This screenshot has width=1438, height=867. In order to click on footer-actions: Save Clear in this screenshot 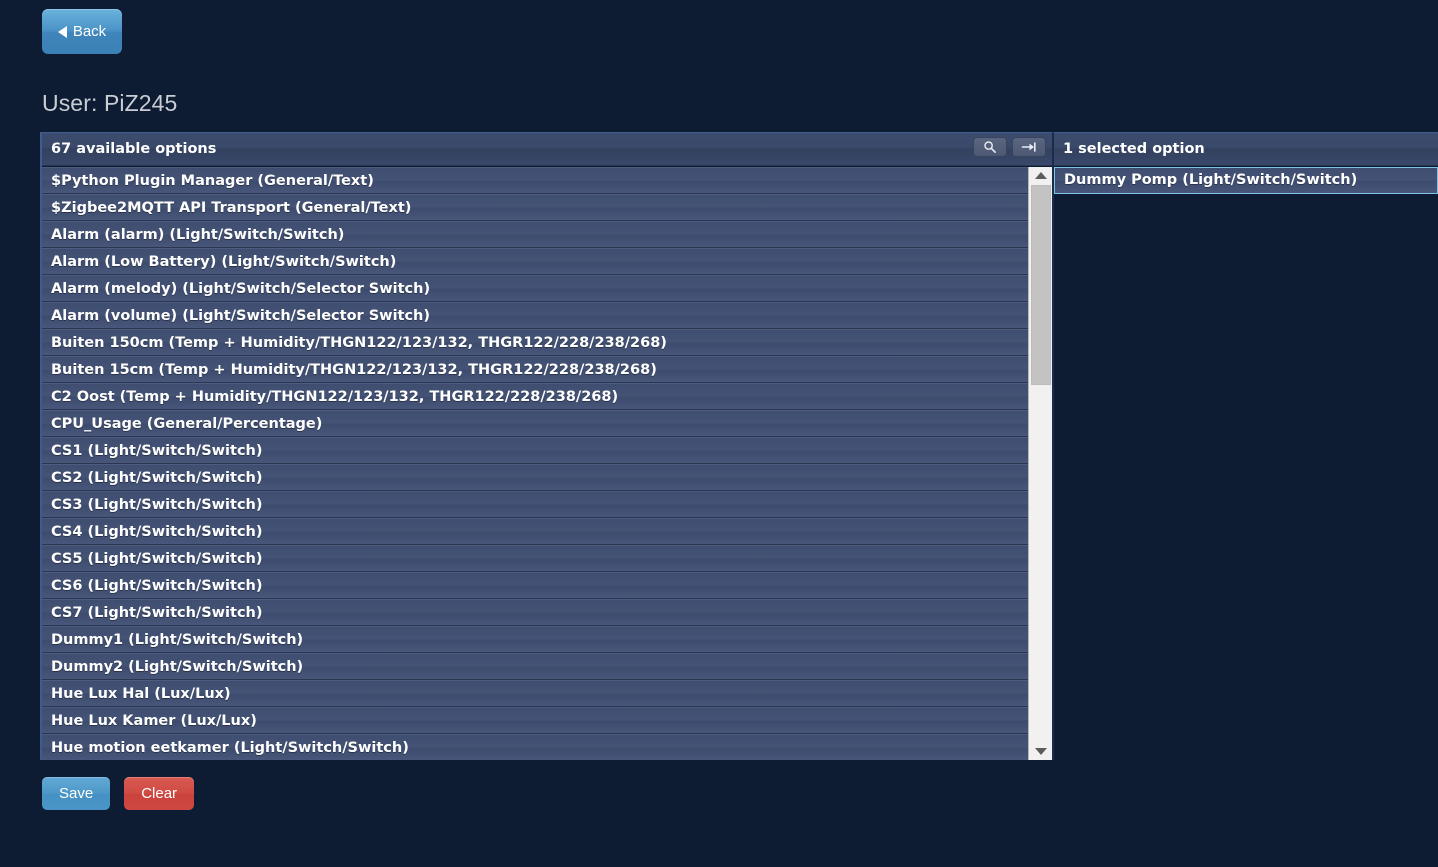, I will do `click(118, 793)`.